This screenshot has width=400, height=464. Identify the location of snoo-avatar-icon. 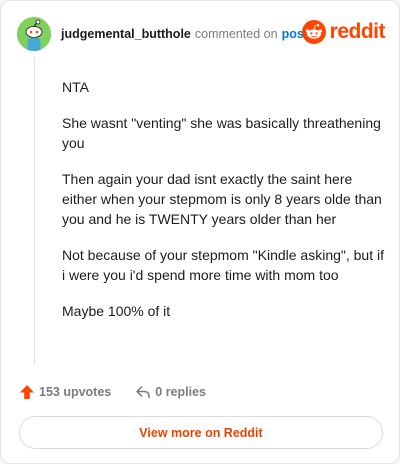
(34, 34).